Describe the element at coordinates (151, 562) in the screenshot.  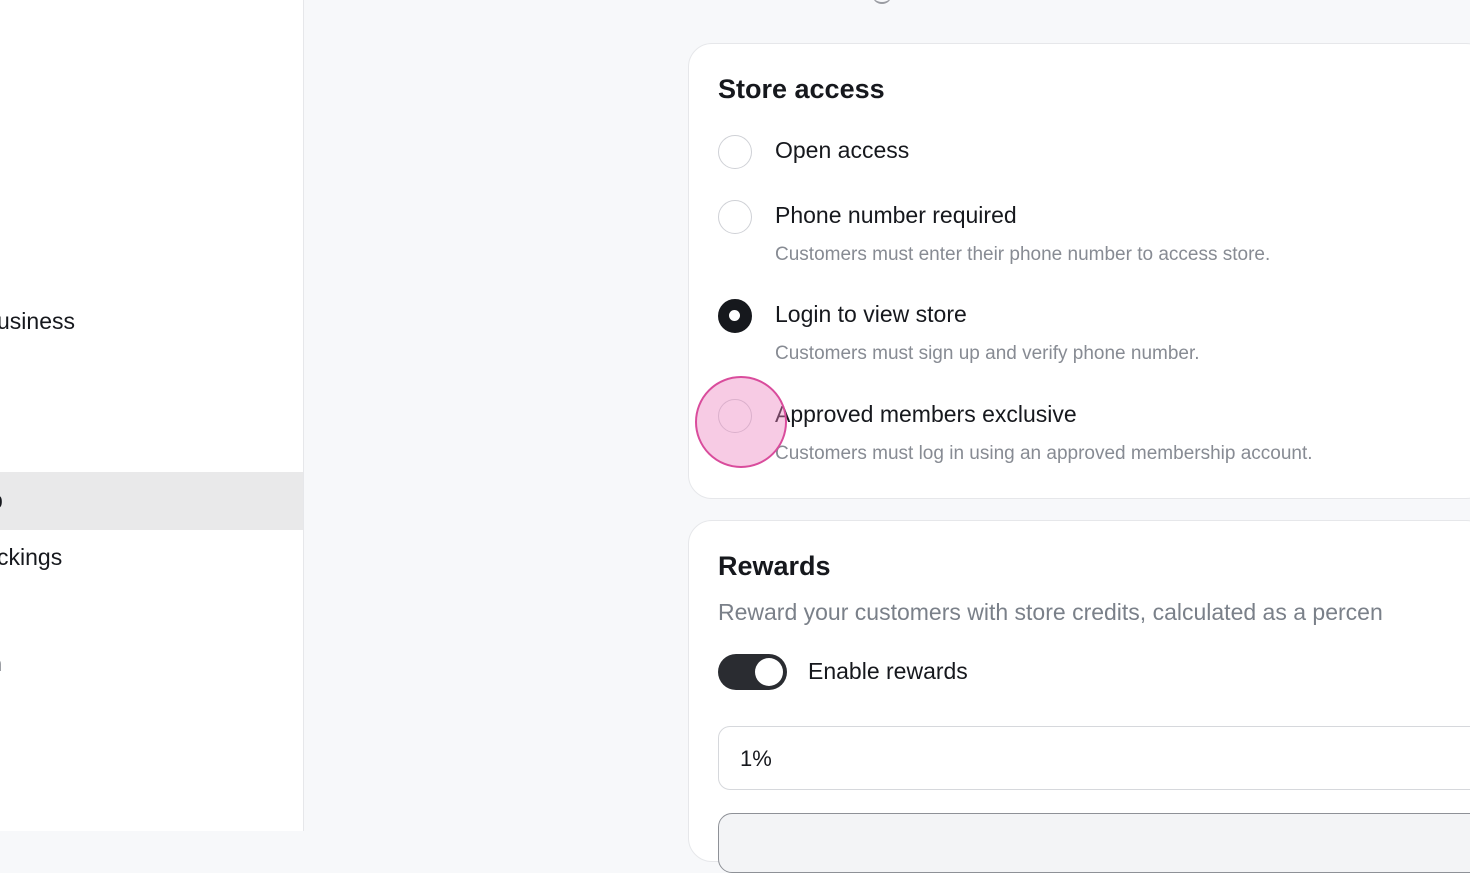
I see `sidebar-item-stockings: ckings` at that location.